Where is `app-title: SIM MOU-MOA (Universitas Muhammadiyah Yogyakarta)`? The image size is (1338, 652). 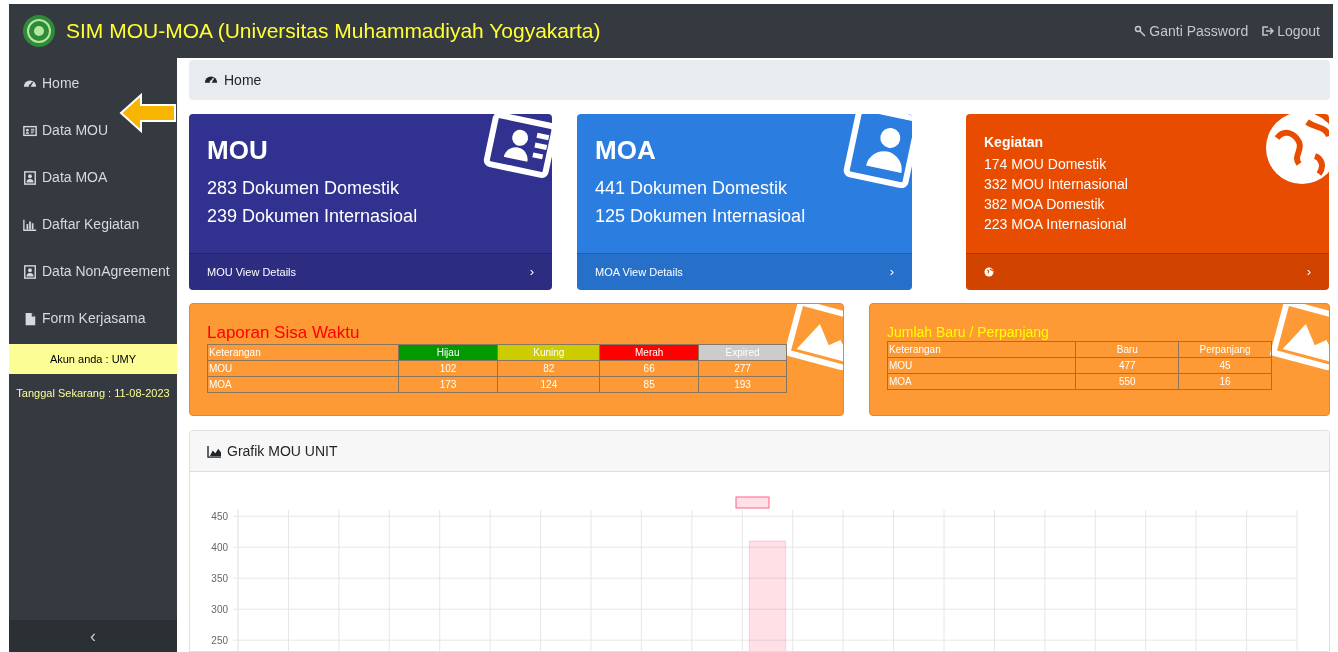 app-title: SIM MOU-MOA (Universitas Muhammadiyah Yogyakarta) is located at coordinates (333, 31).